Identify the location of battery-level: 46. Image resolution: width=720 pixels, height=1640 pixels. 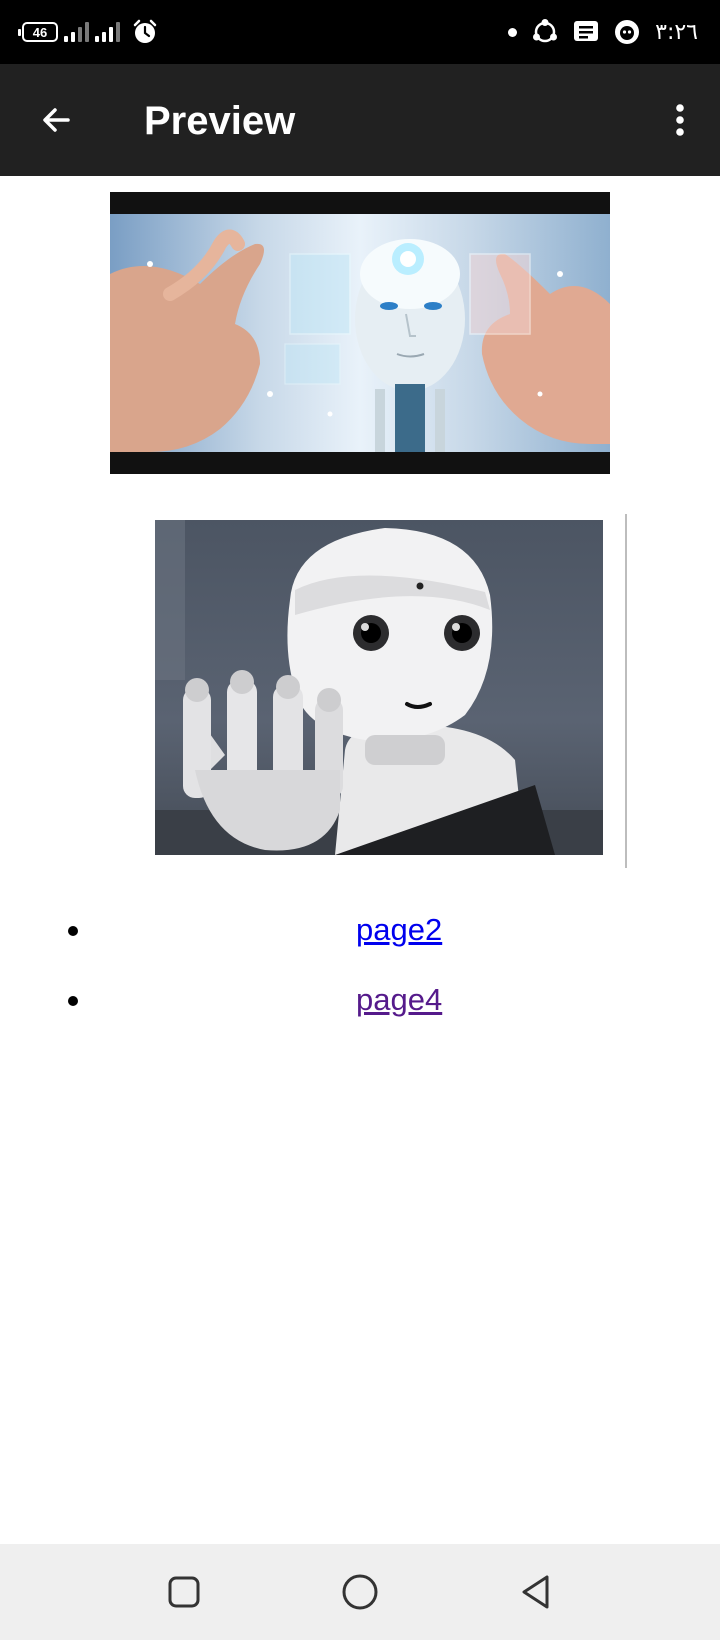
(40, 32).